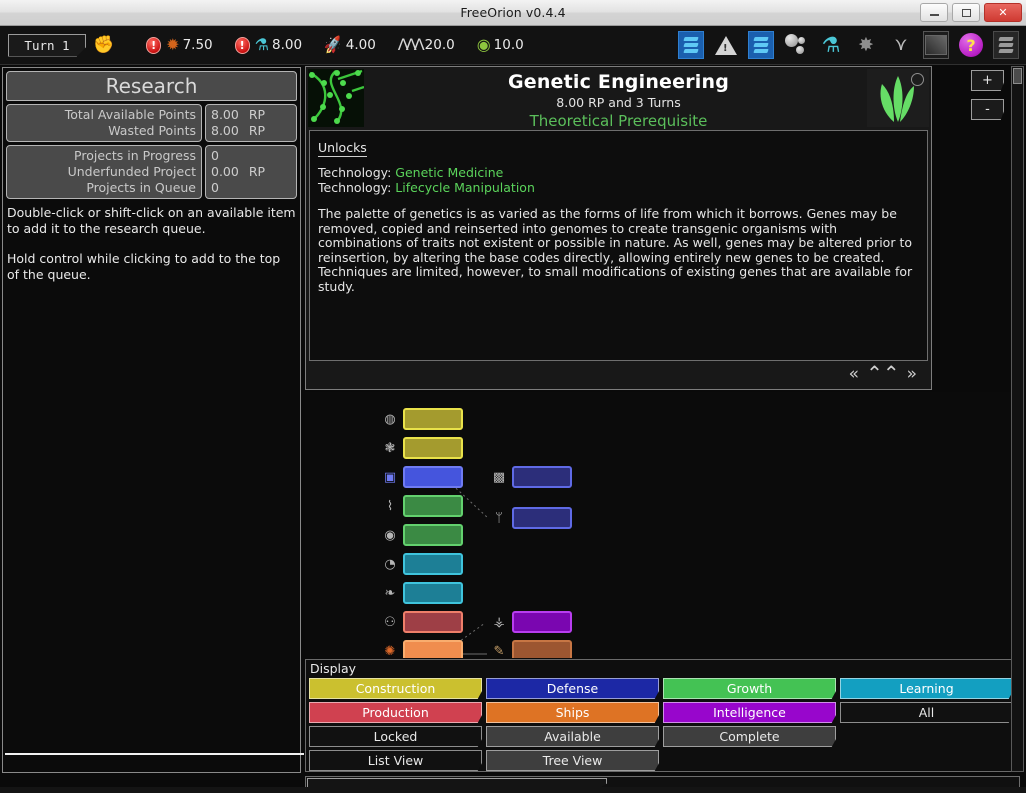 Image resolution: width=1026 pixels, height=793 pixels. Describe the element at coordinates (360, 45) in the screenshot. I see `fleet-supply-value: 4.00` at that location.